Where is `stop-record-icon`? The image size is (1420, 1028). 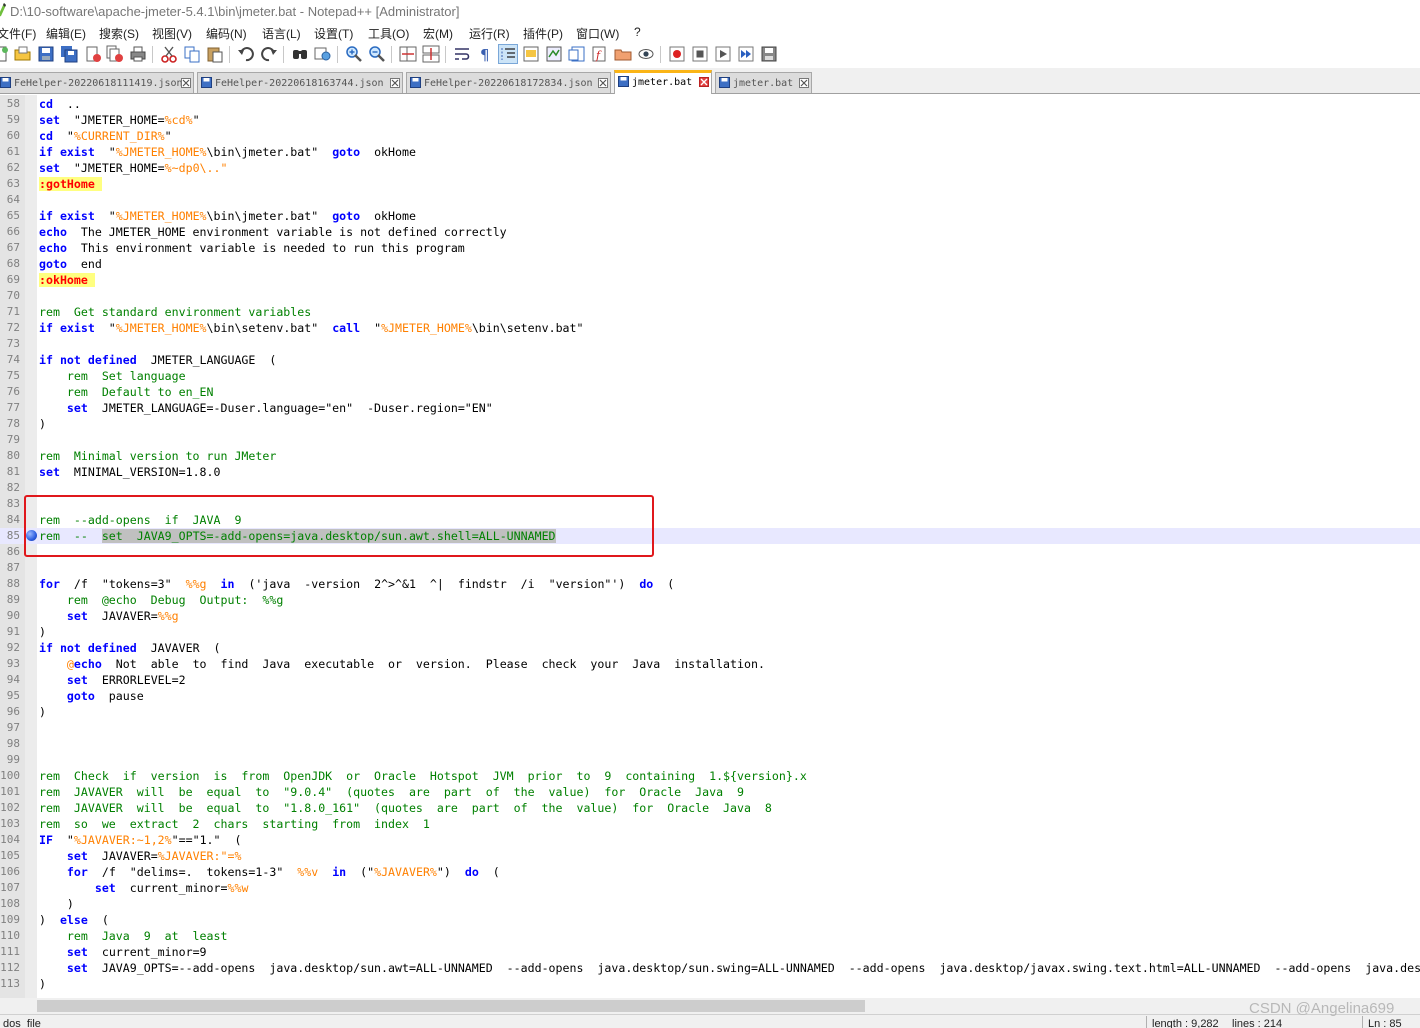 stop-record-icon is located at coordinates (700, 54).